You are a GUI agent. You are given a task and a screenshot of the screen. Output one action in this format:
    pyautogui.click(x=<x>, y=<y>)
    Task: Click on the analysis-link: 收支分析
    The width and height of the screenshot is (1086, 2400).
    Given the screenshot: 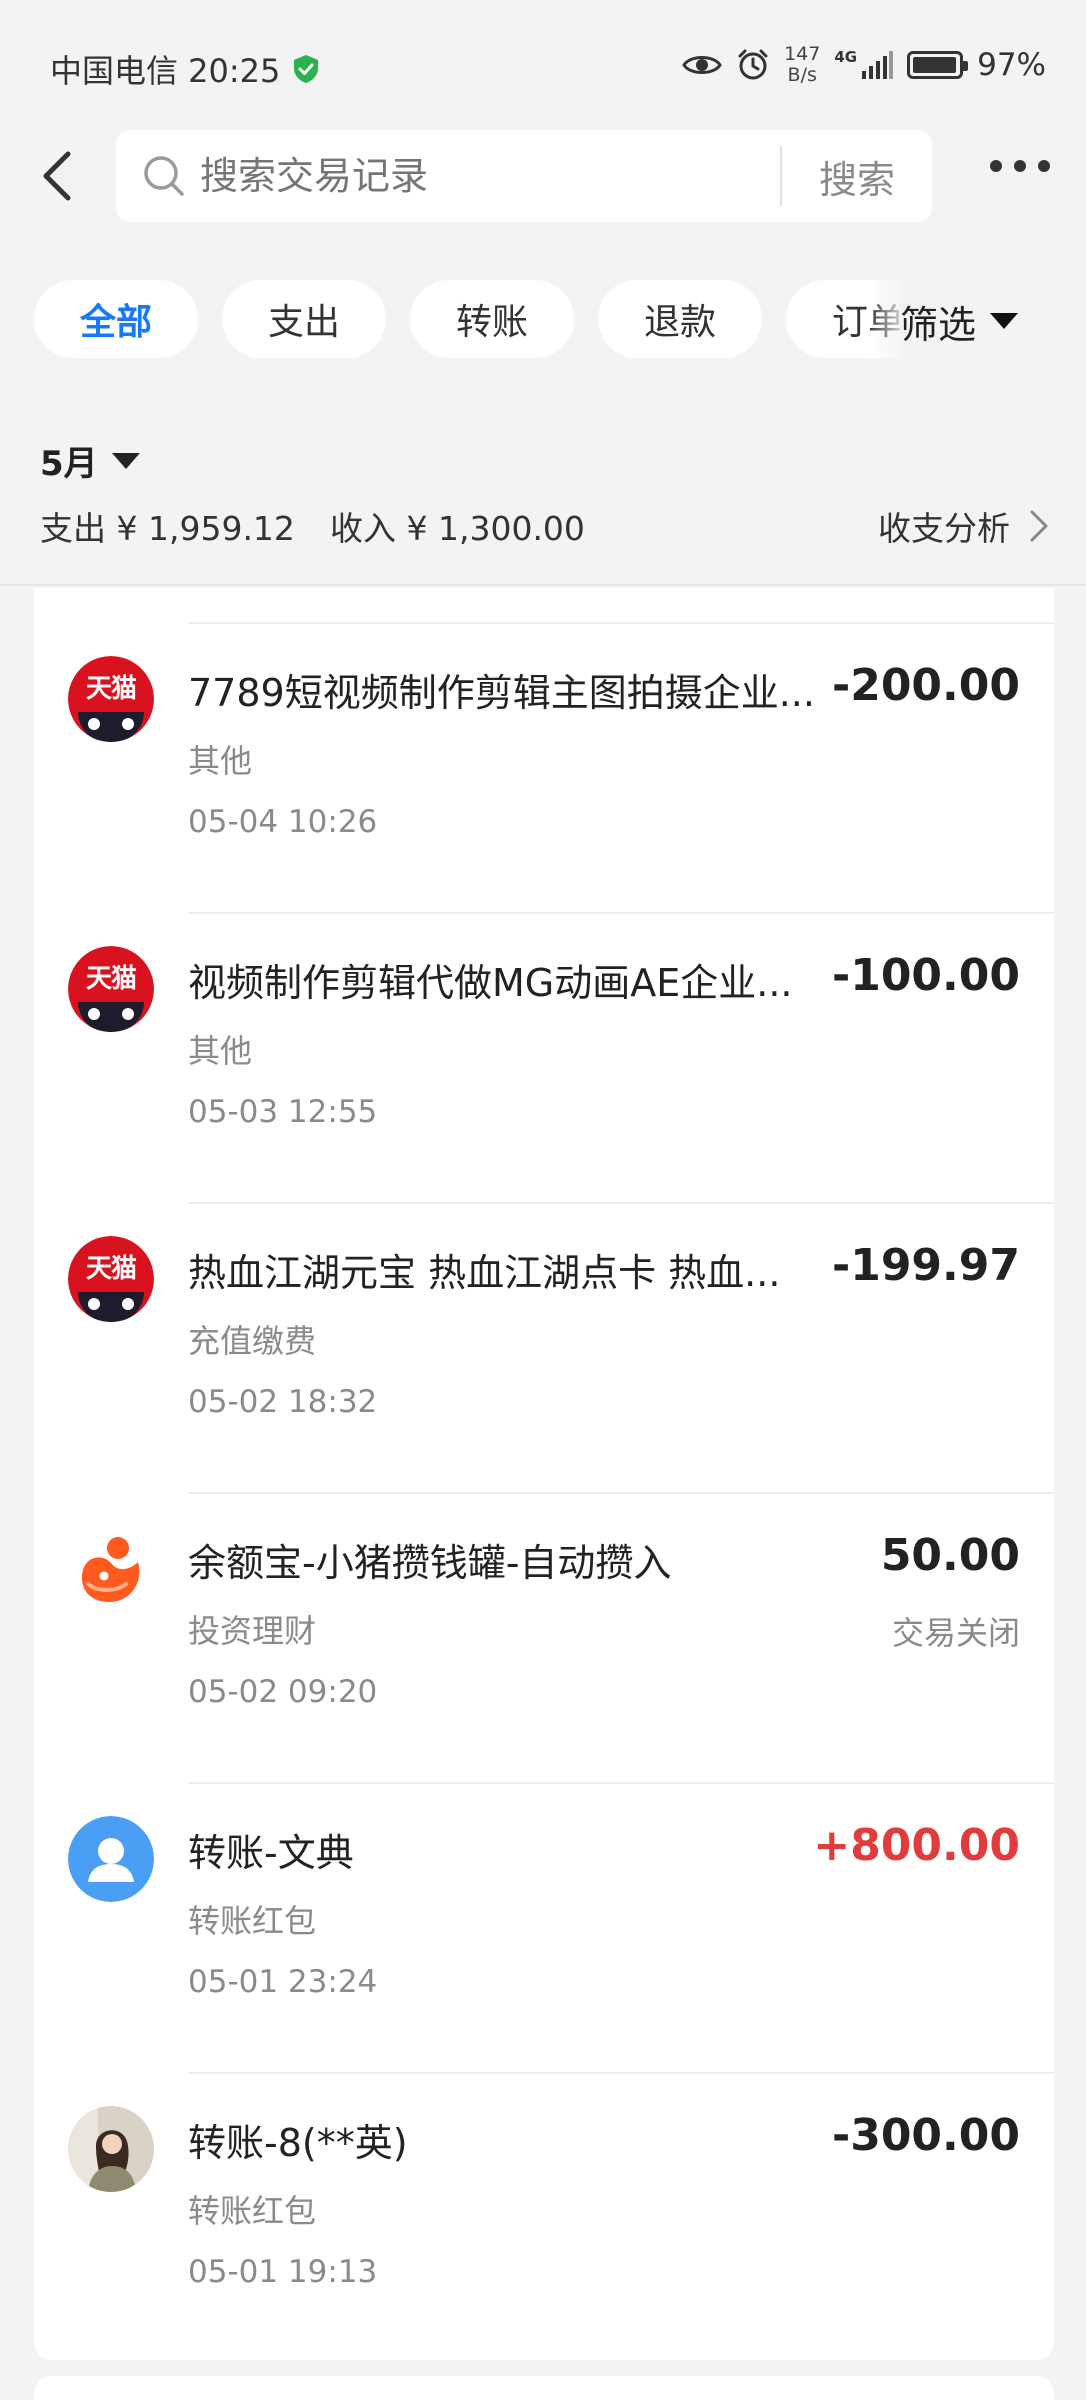 What is the action you would take?
    pyautogui.click(x=964, y=526)
    